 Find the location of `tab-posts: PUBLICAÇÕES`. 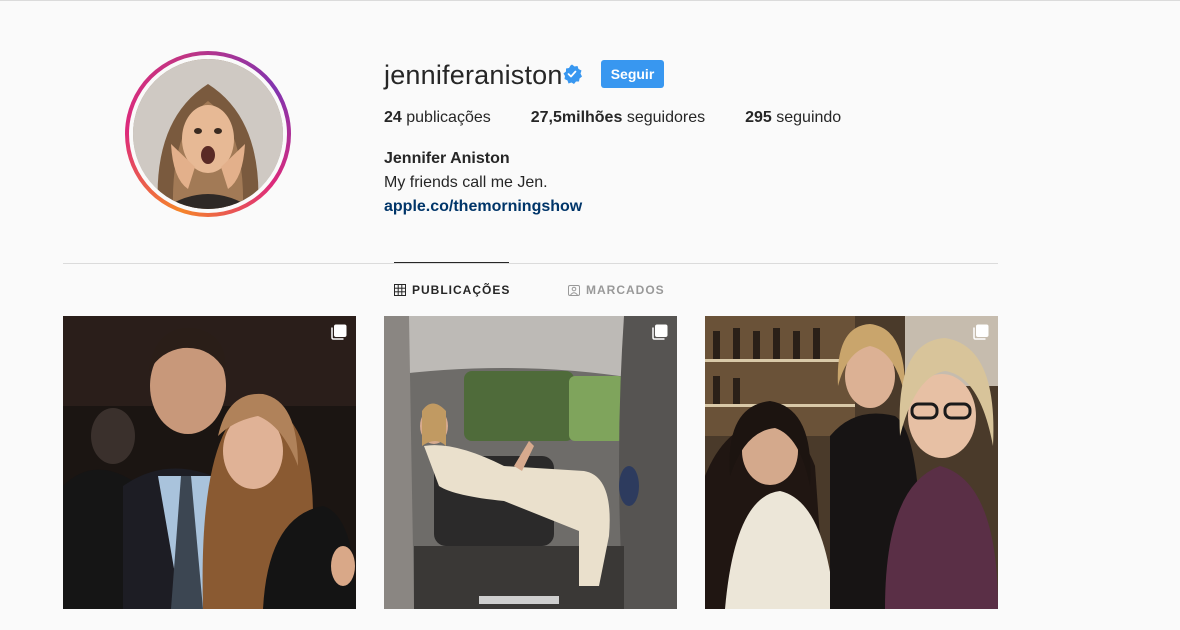

tab-posts: PUBLICAÇÕES is located at coordinates (452, 290).